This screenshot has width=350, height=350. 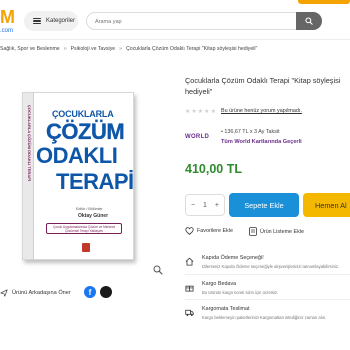 I want to click on cover-author-role: Editör / Bölümler, so click(x=89, y=209).